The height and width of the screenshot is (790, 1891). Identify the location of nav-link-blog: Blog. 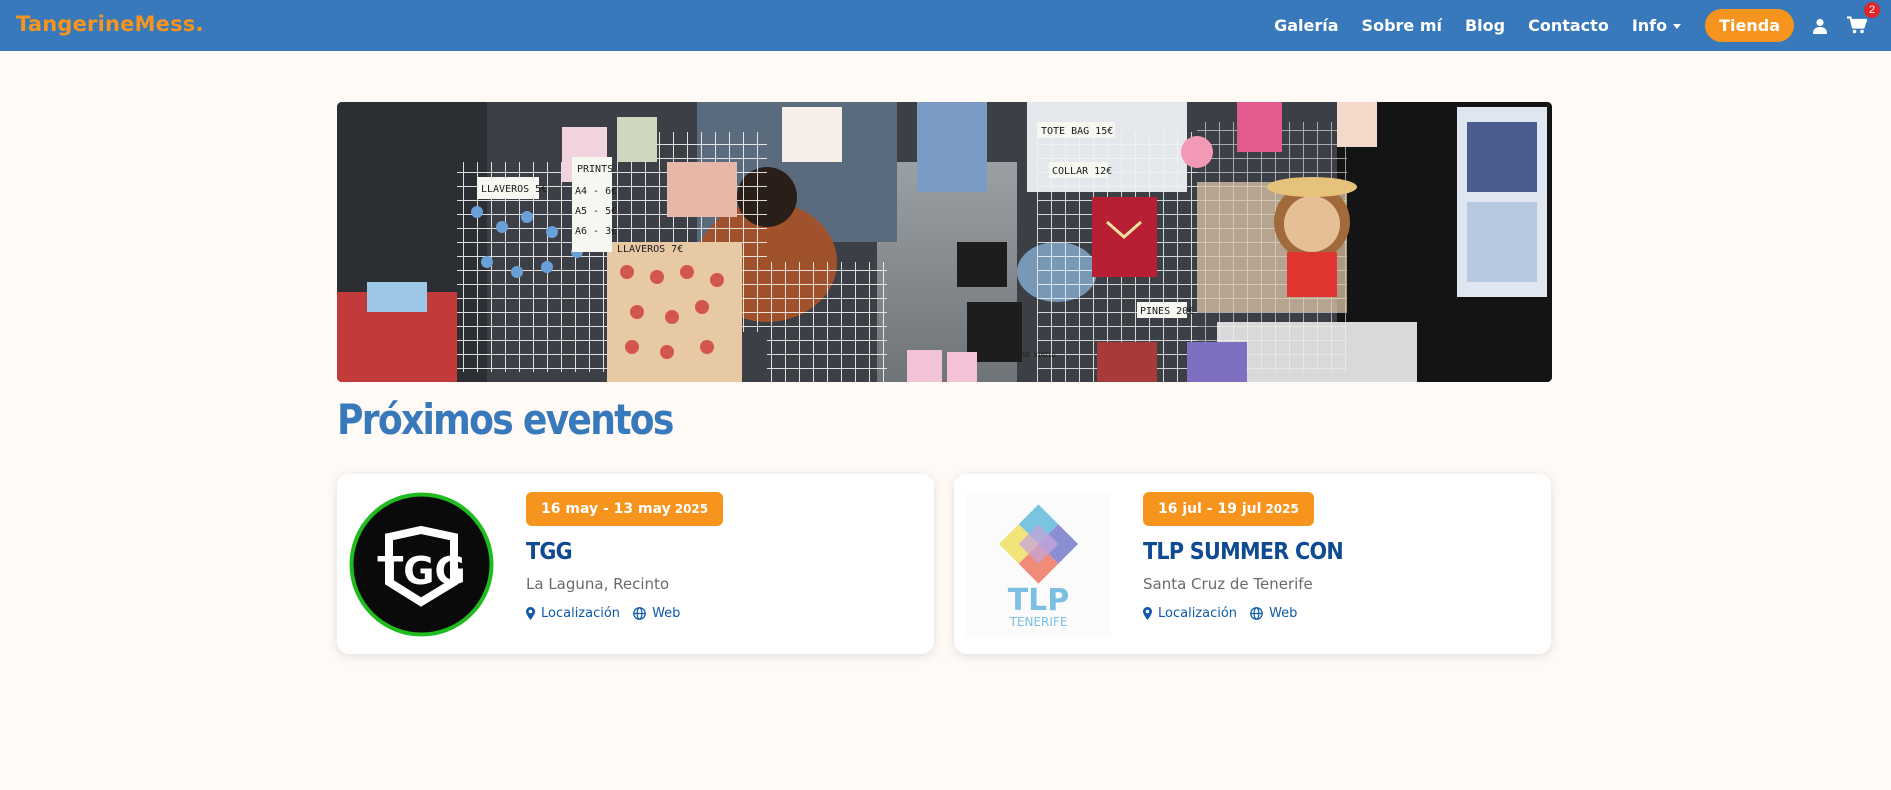
(1485, 25).